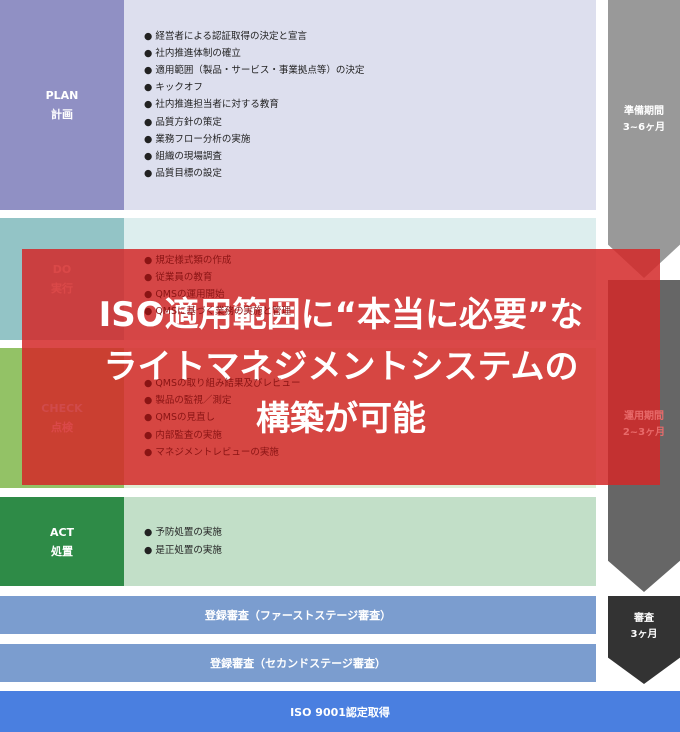  Describe the element at coordinates (370, 36) in the screenshot. I see `list-item: 経営者による認証取得の決定と宣言` at that location.